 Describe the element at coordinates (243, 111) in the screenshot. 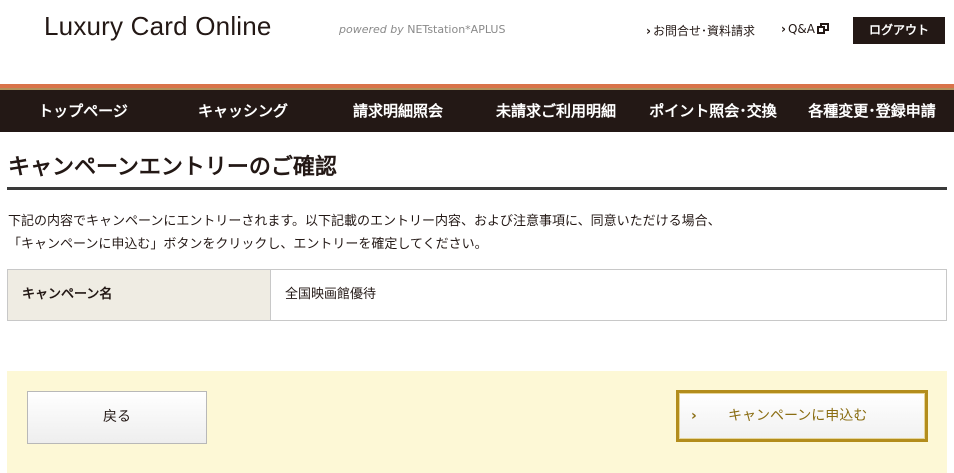

I see `nav-item-cashing: キャッシング` at that location.